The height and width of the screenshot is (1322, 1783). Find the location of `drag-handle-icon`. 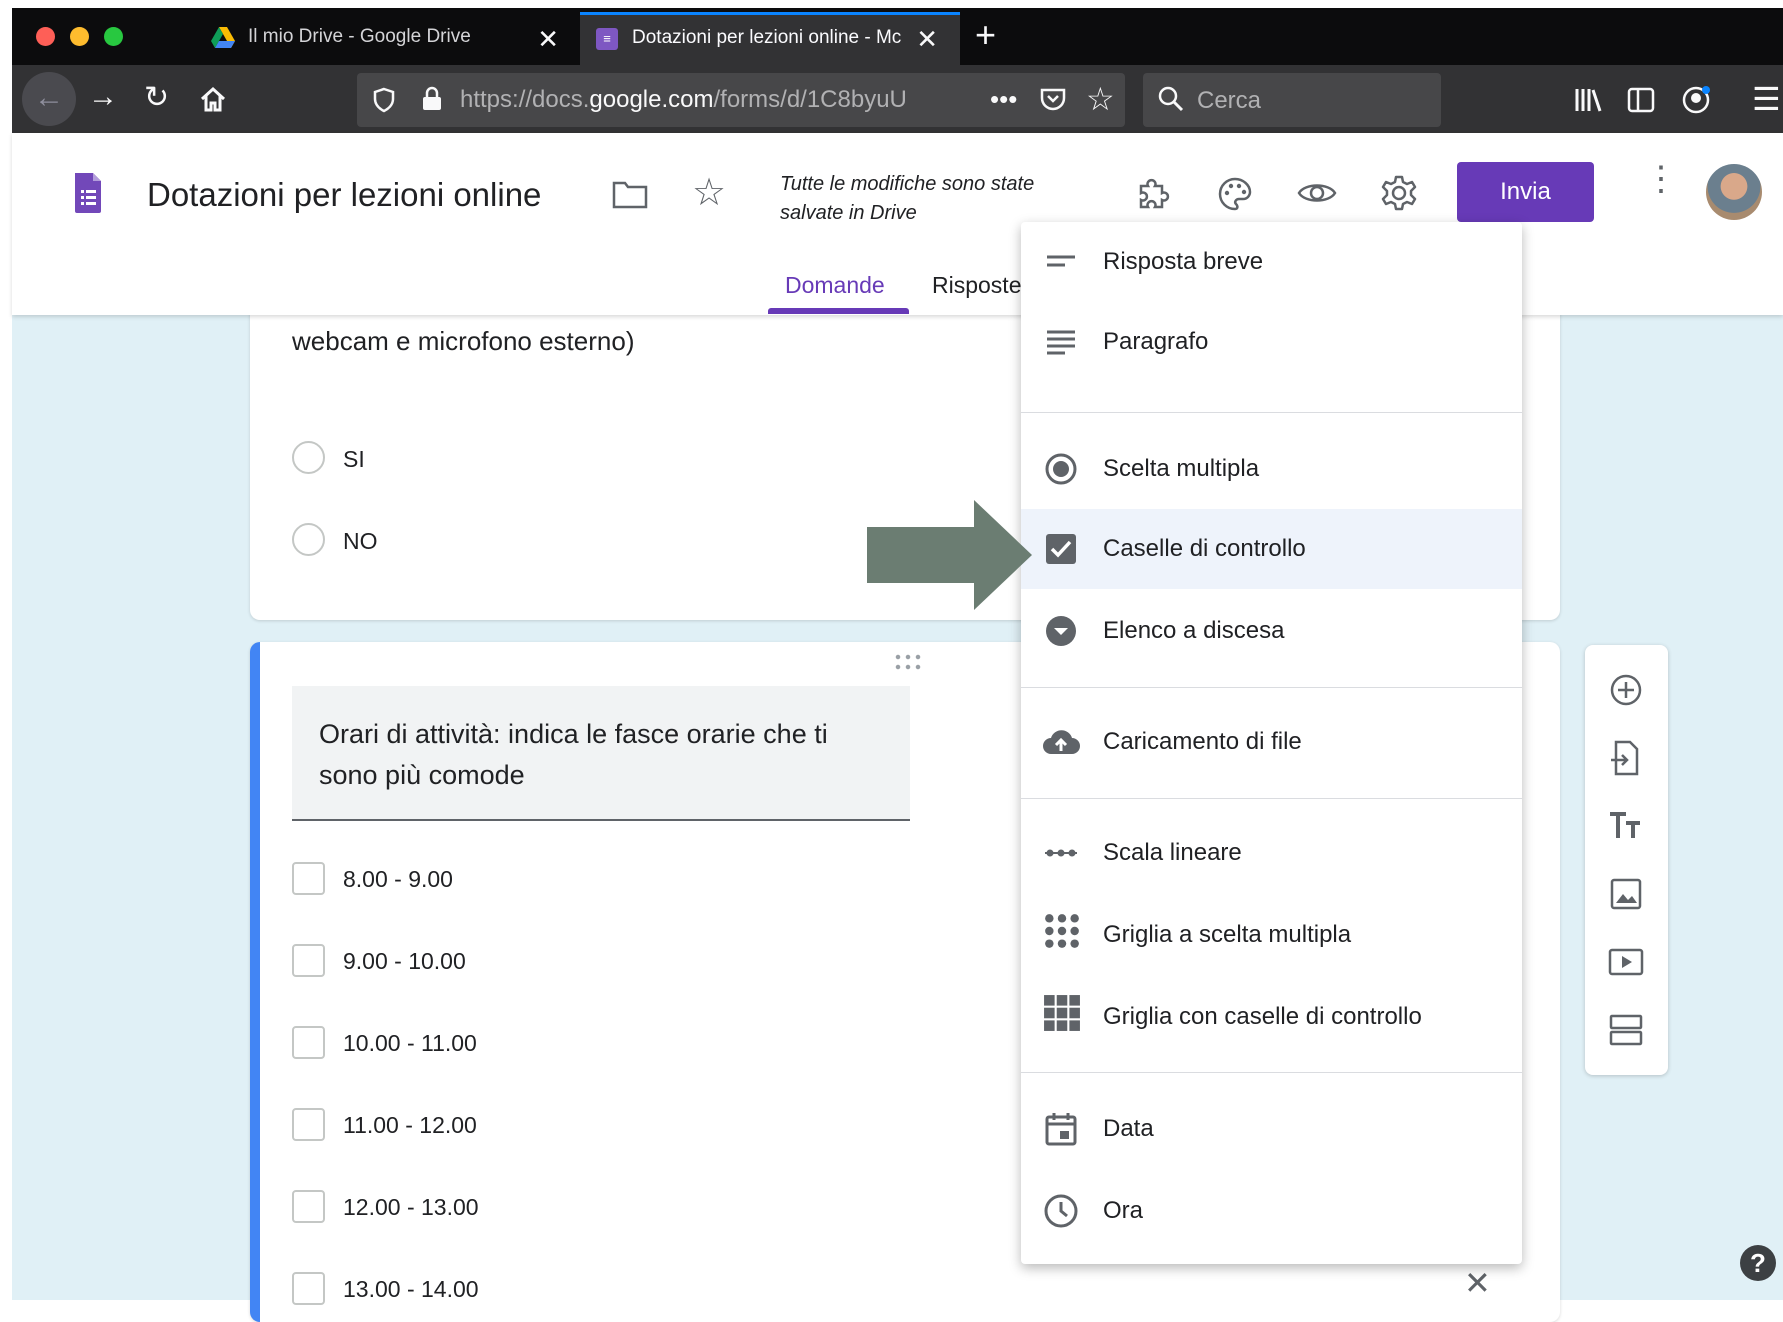

drag-handle-icon is located at coordinates (908, 662).